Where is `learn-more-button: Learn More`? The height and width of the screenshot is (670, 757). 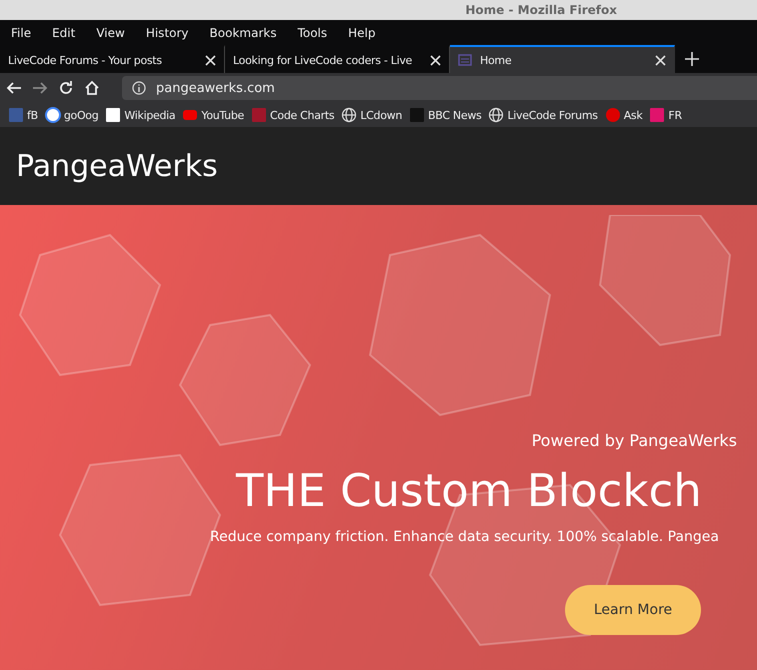 learn-more-button: Learn More is located at coordinates (633, 610).